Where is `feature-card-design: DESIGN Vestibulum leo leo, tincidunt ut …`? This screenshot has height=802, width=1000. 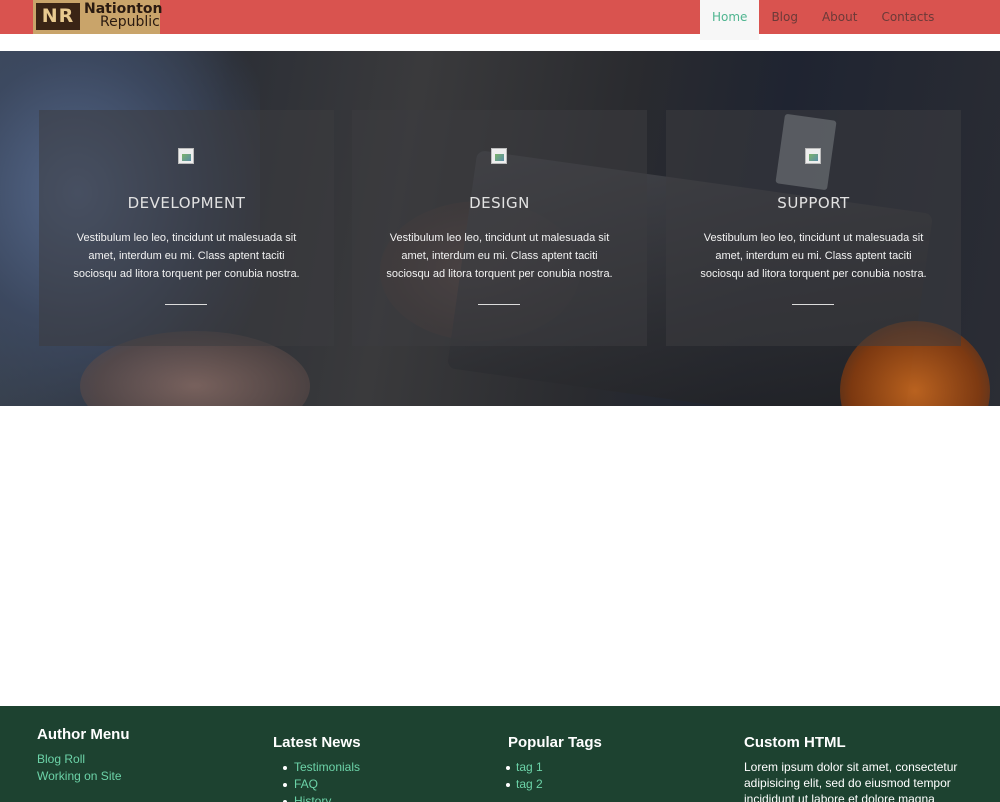
feature-card-design: DESIGN Vestibulum leo leo, tincidunt ut … is located at coordinates (499, 228).